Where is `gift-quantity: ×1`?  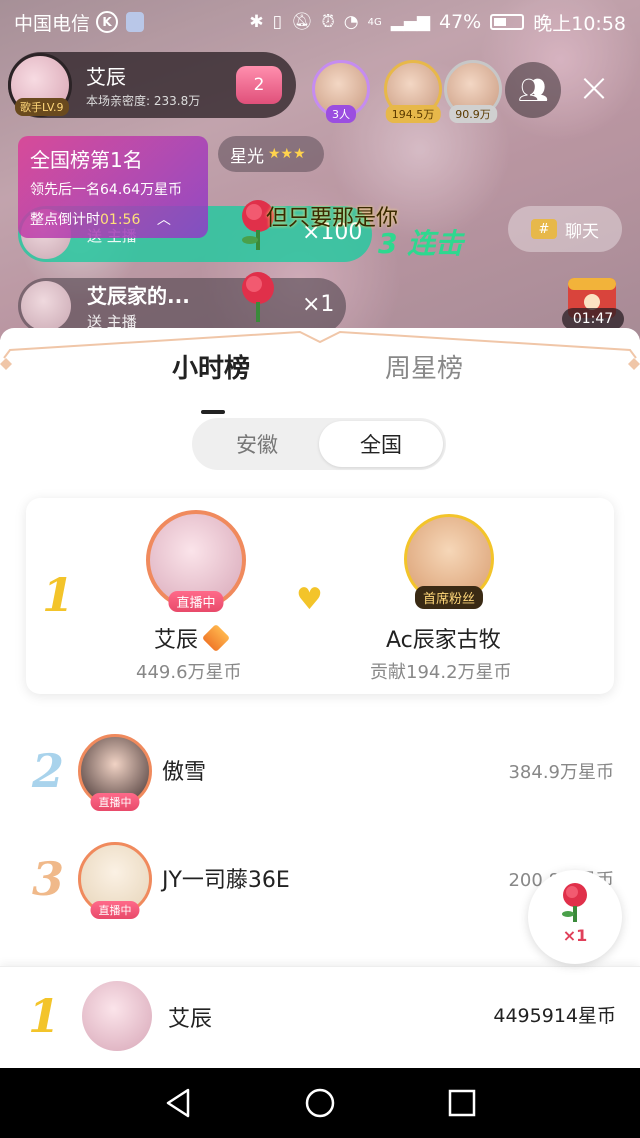
gift-quantity: ×1 is located at coordinates (575, 935).